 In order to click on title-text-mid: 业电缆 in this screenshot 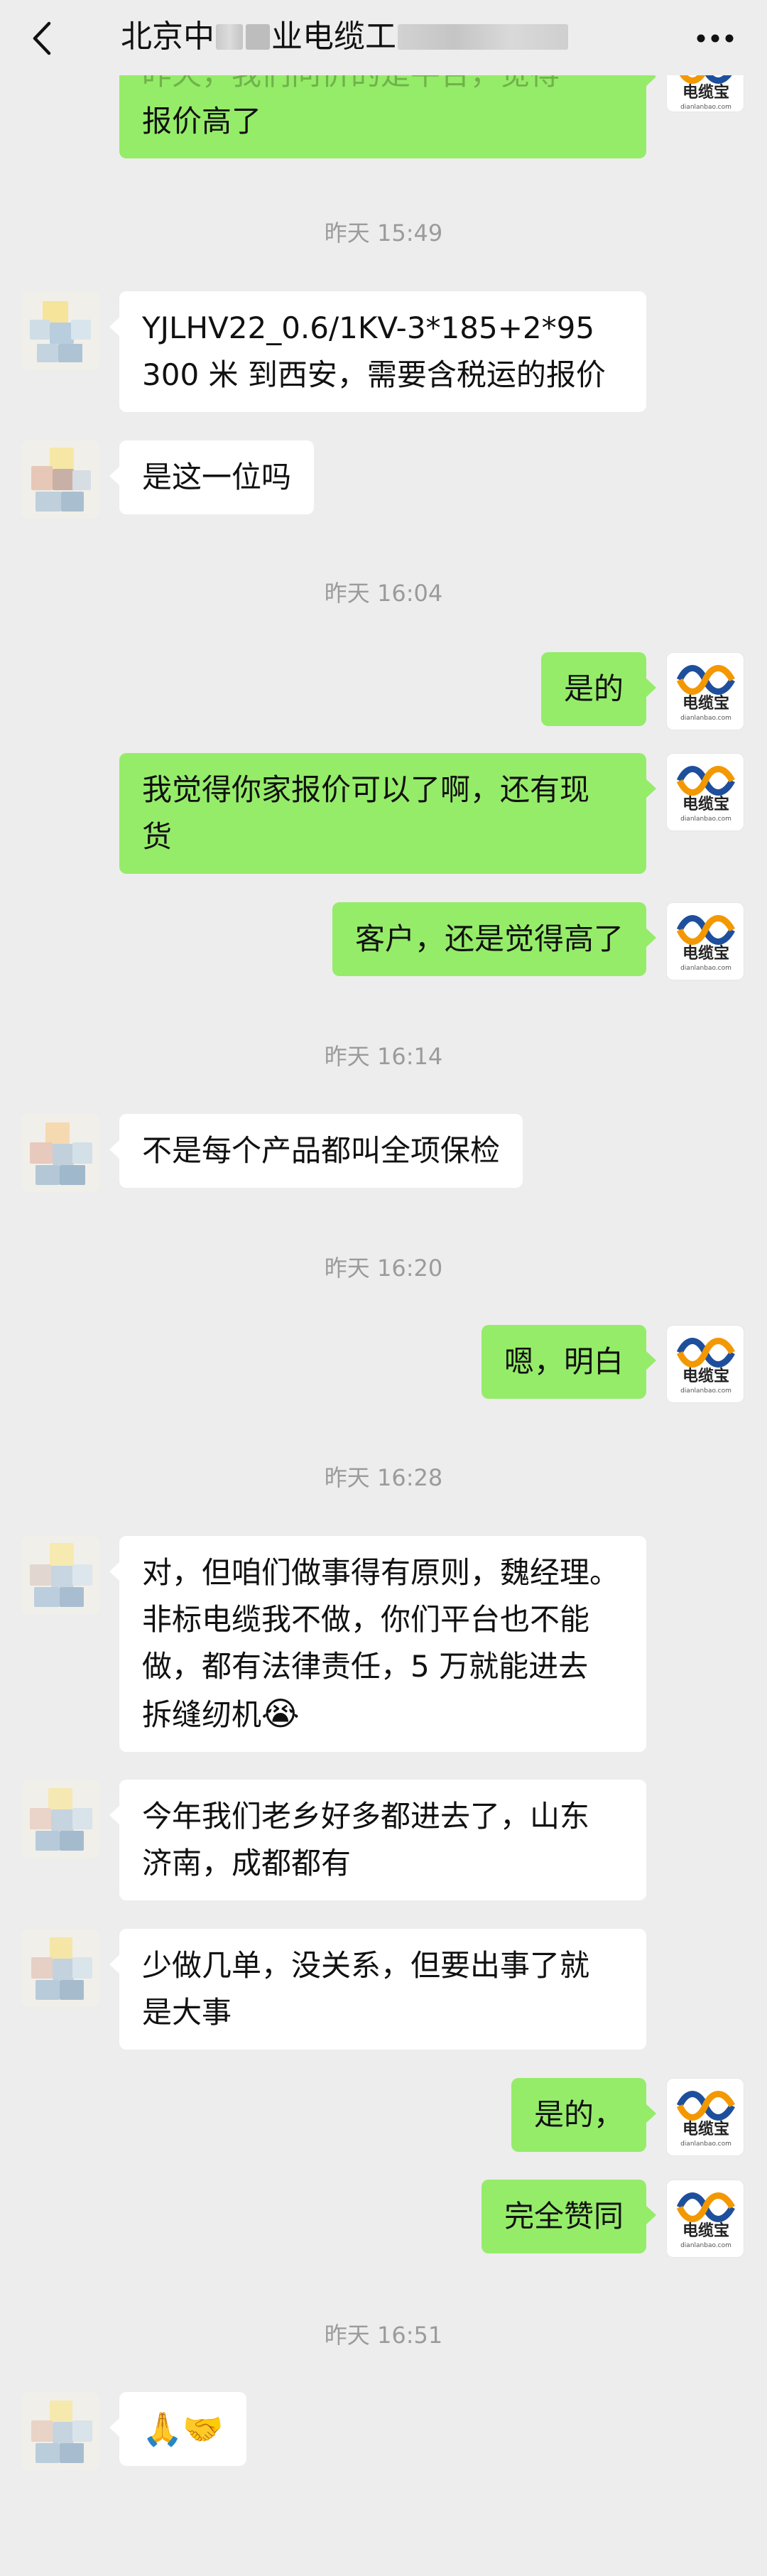, I will do `click(318, 36)`.